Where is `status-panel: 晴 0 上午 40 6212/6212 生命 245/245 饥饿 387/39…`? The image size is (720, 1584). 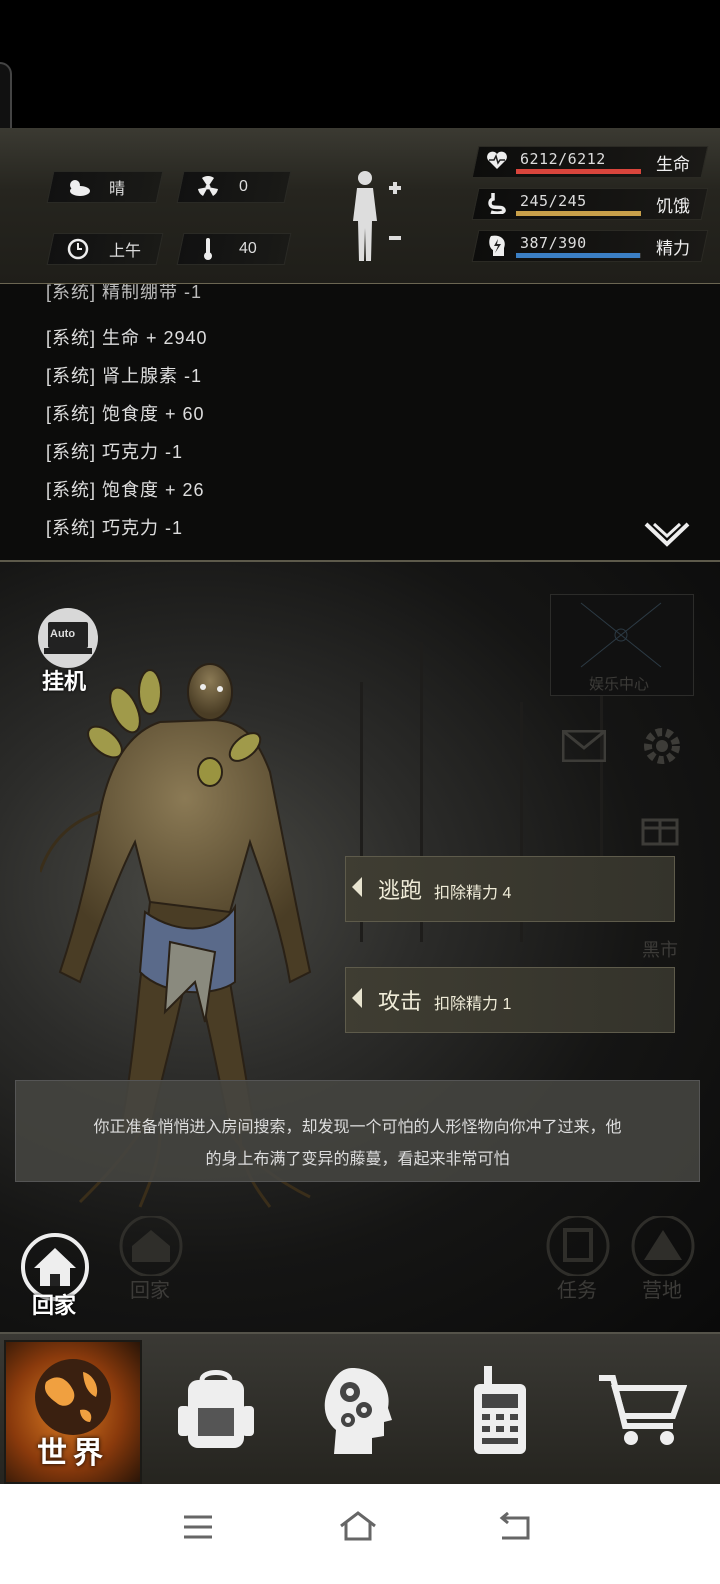
status-panel: 晴 0 上午 40 6212/6212 生命 245/245 饥饿 387/39… is located at coordinates (360, 206).